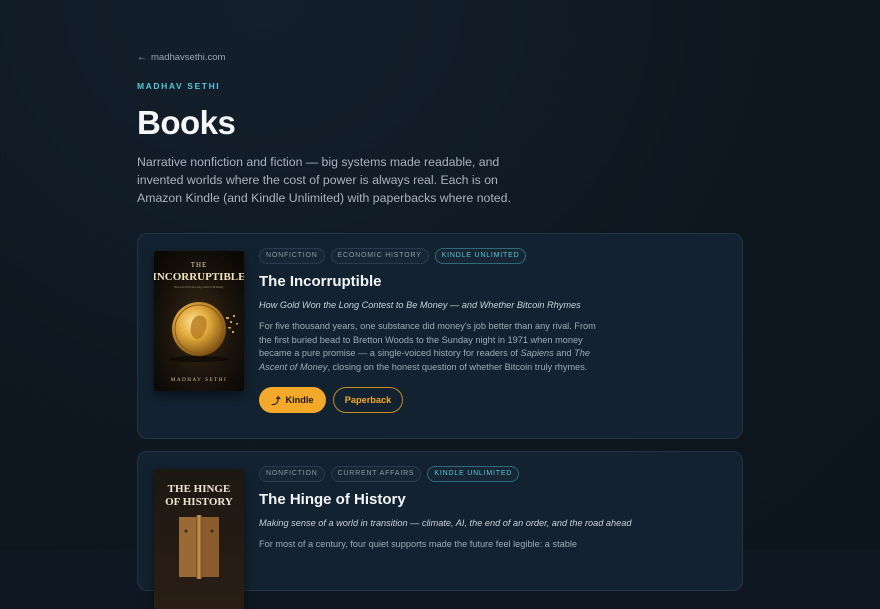 The width and height of the screenshot is (880, 609). I want to click on tag-economic-history: ECONOMIC HISTORY, so click(379, 256).